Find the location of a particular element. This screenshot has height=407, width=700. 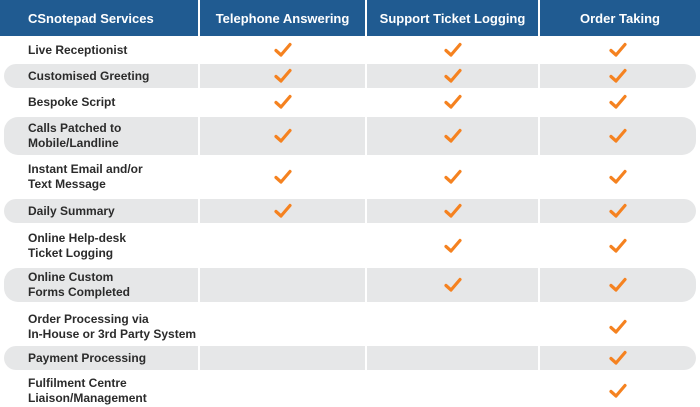

header-telephone-answering: Telephone Answering is located at coordinates (282, 18).